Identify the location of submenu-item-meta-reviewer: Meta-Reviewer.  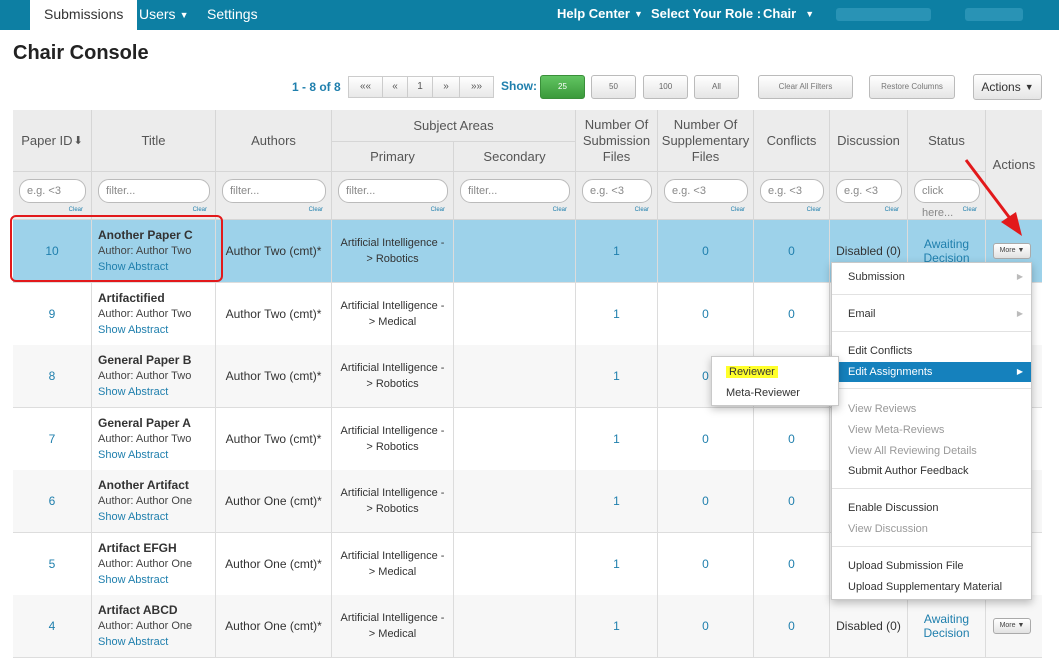
(763, 393).